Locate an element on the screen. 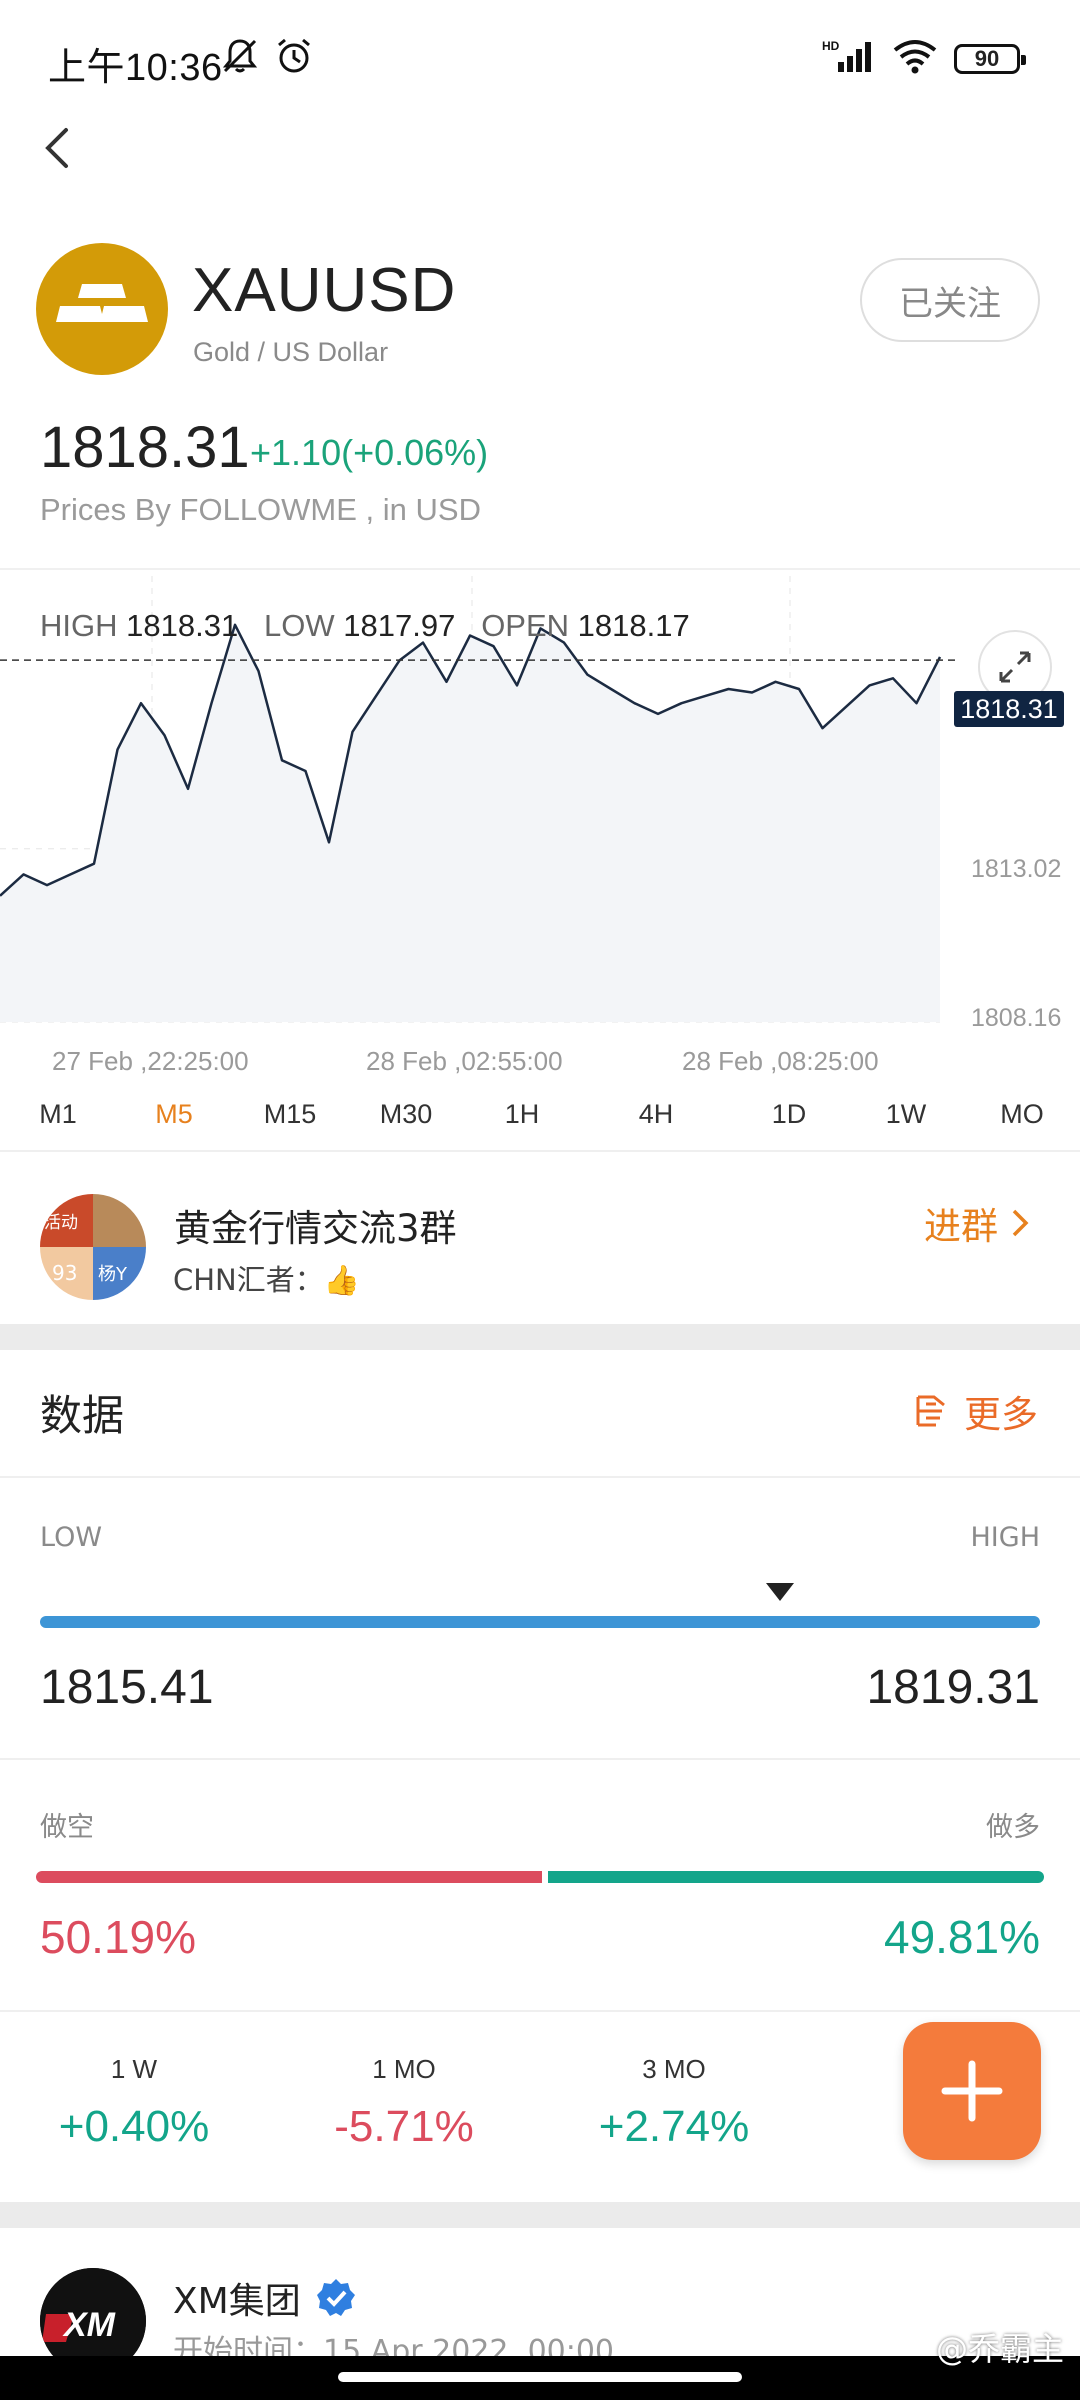  tab-4h: 4H is located at coordinates (656, 1114).